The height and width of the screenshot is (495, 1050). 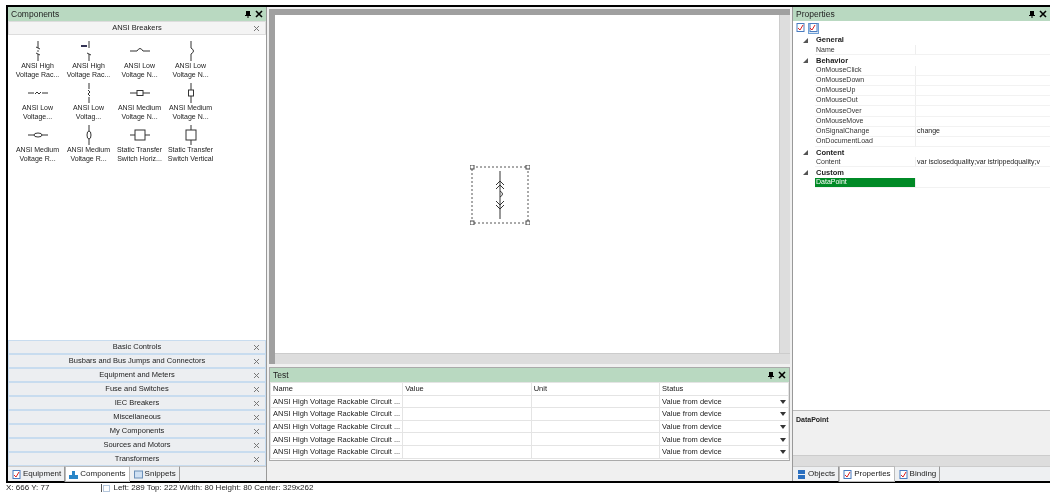 What do you see at coordinates (154, 474) in the screenshot?
I see `panel-tab: Snippets` at bounding box center [154, 474].